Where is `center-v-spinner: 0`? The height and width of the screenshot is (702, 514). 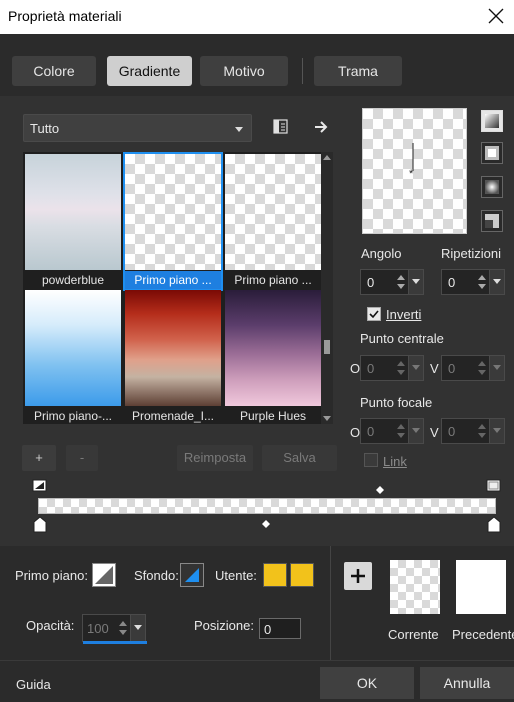
center-v-spinner: 0 is located at coordinates (473, 368).